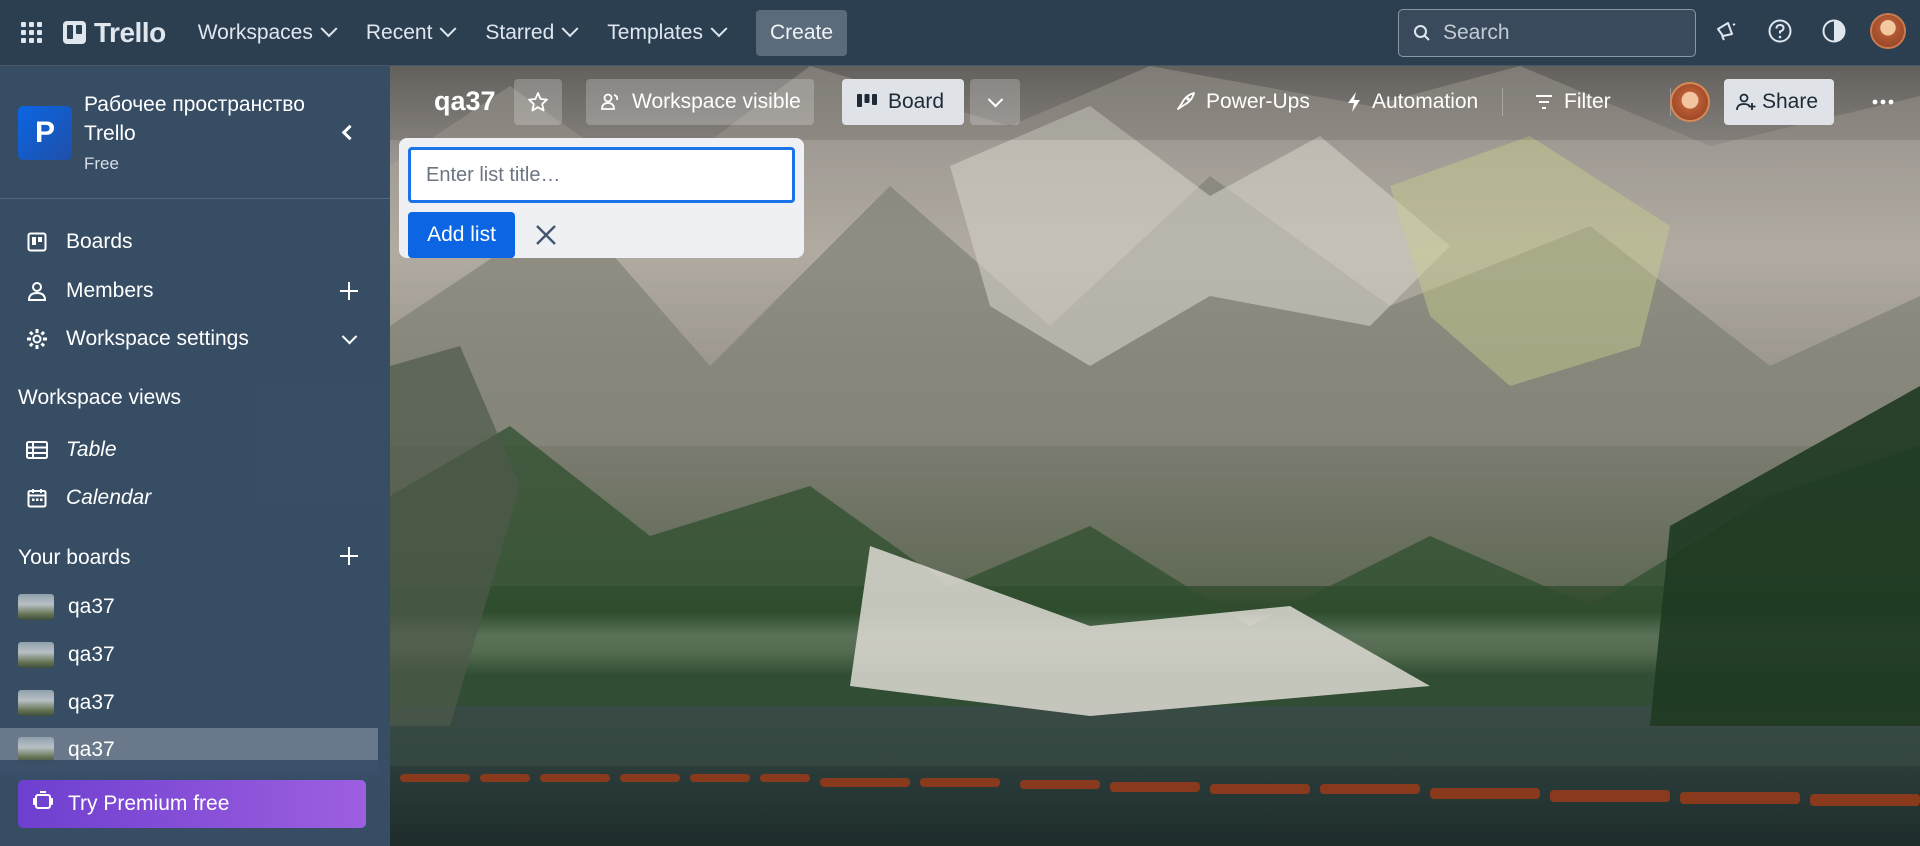  Describe the element at coordinates (1790, 101) in the screenshot. I see `share-label: Share` at that location.